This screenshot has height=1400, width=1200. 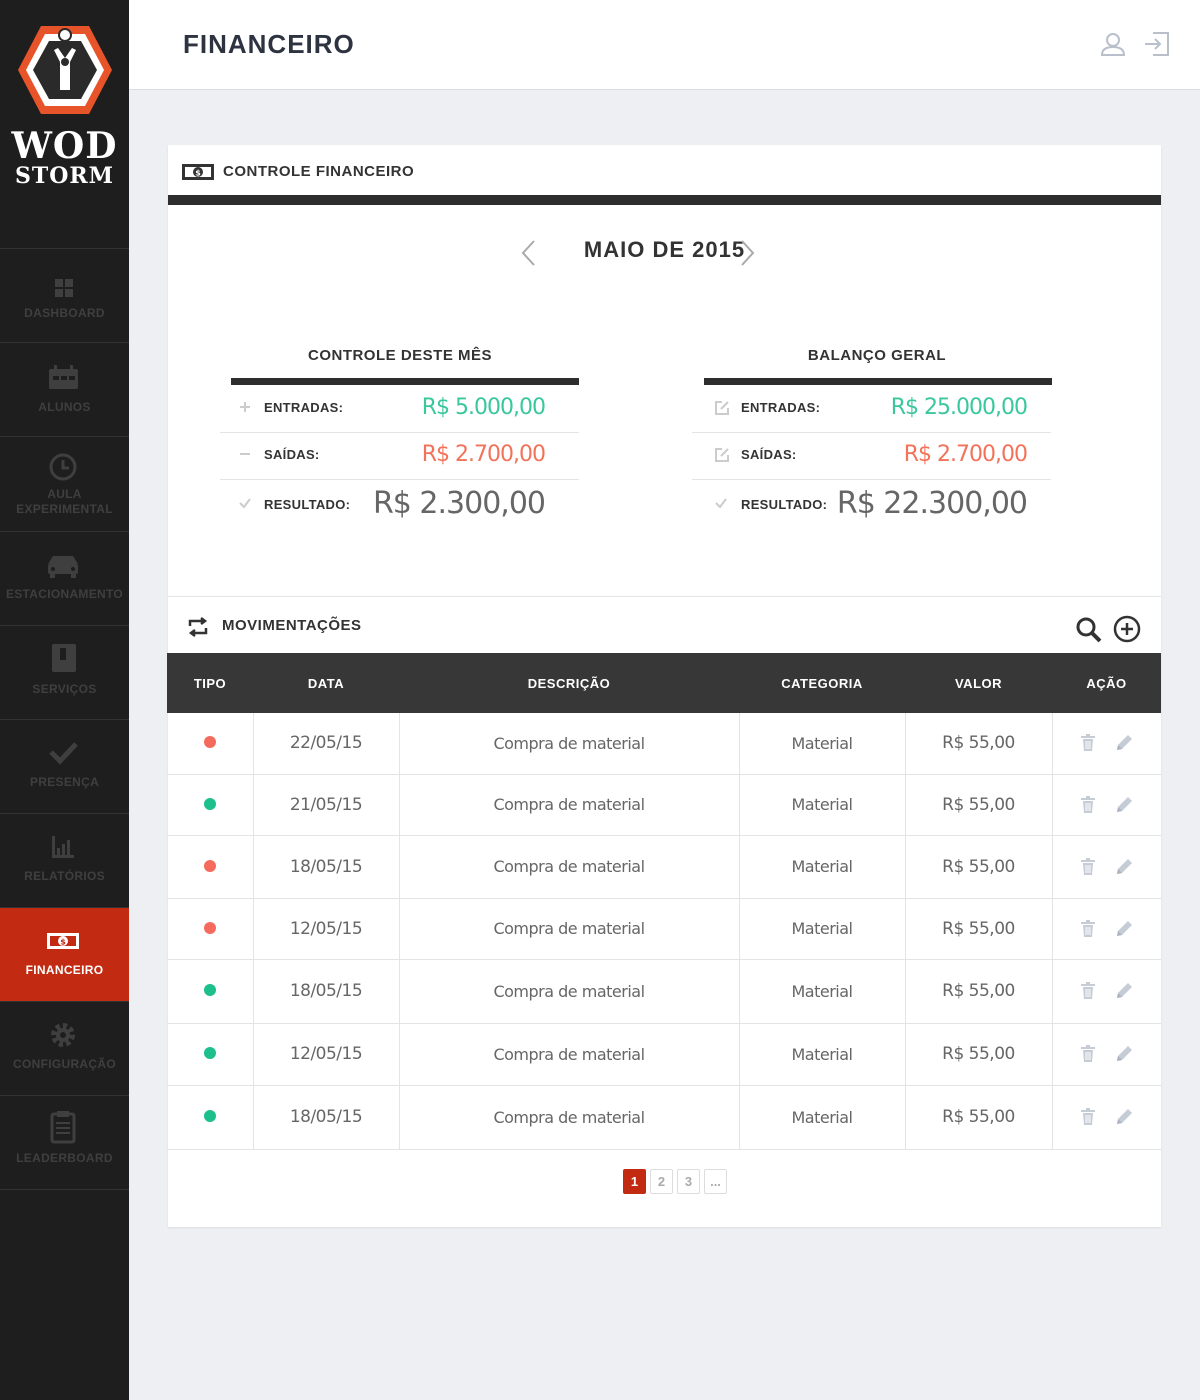 What do you see at coordinates (399, 409) in the screenshot?
I see `month-entradas-row: ENTRADAS: R$ 5.000,00` at bounding box center [399, 409].